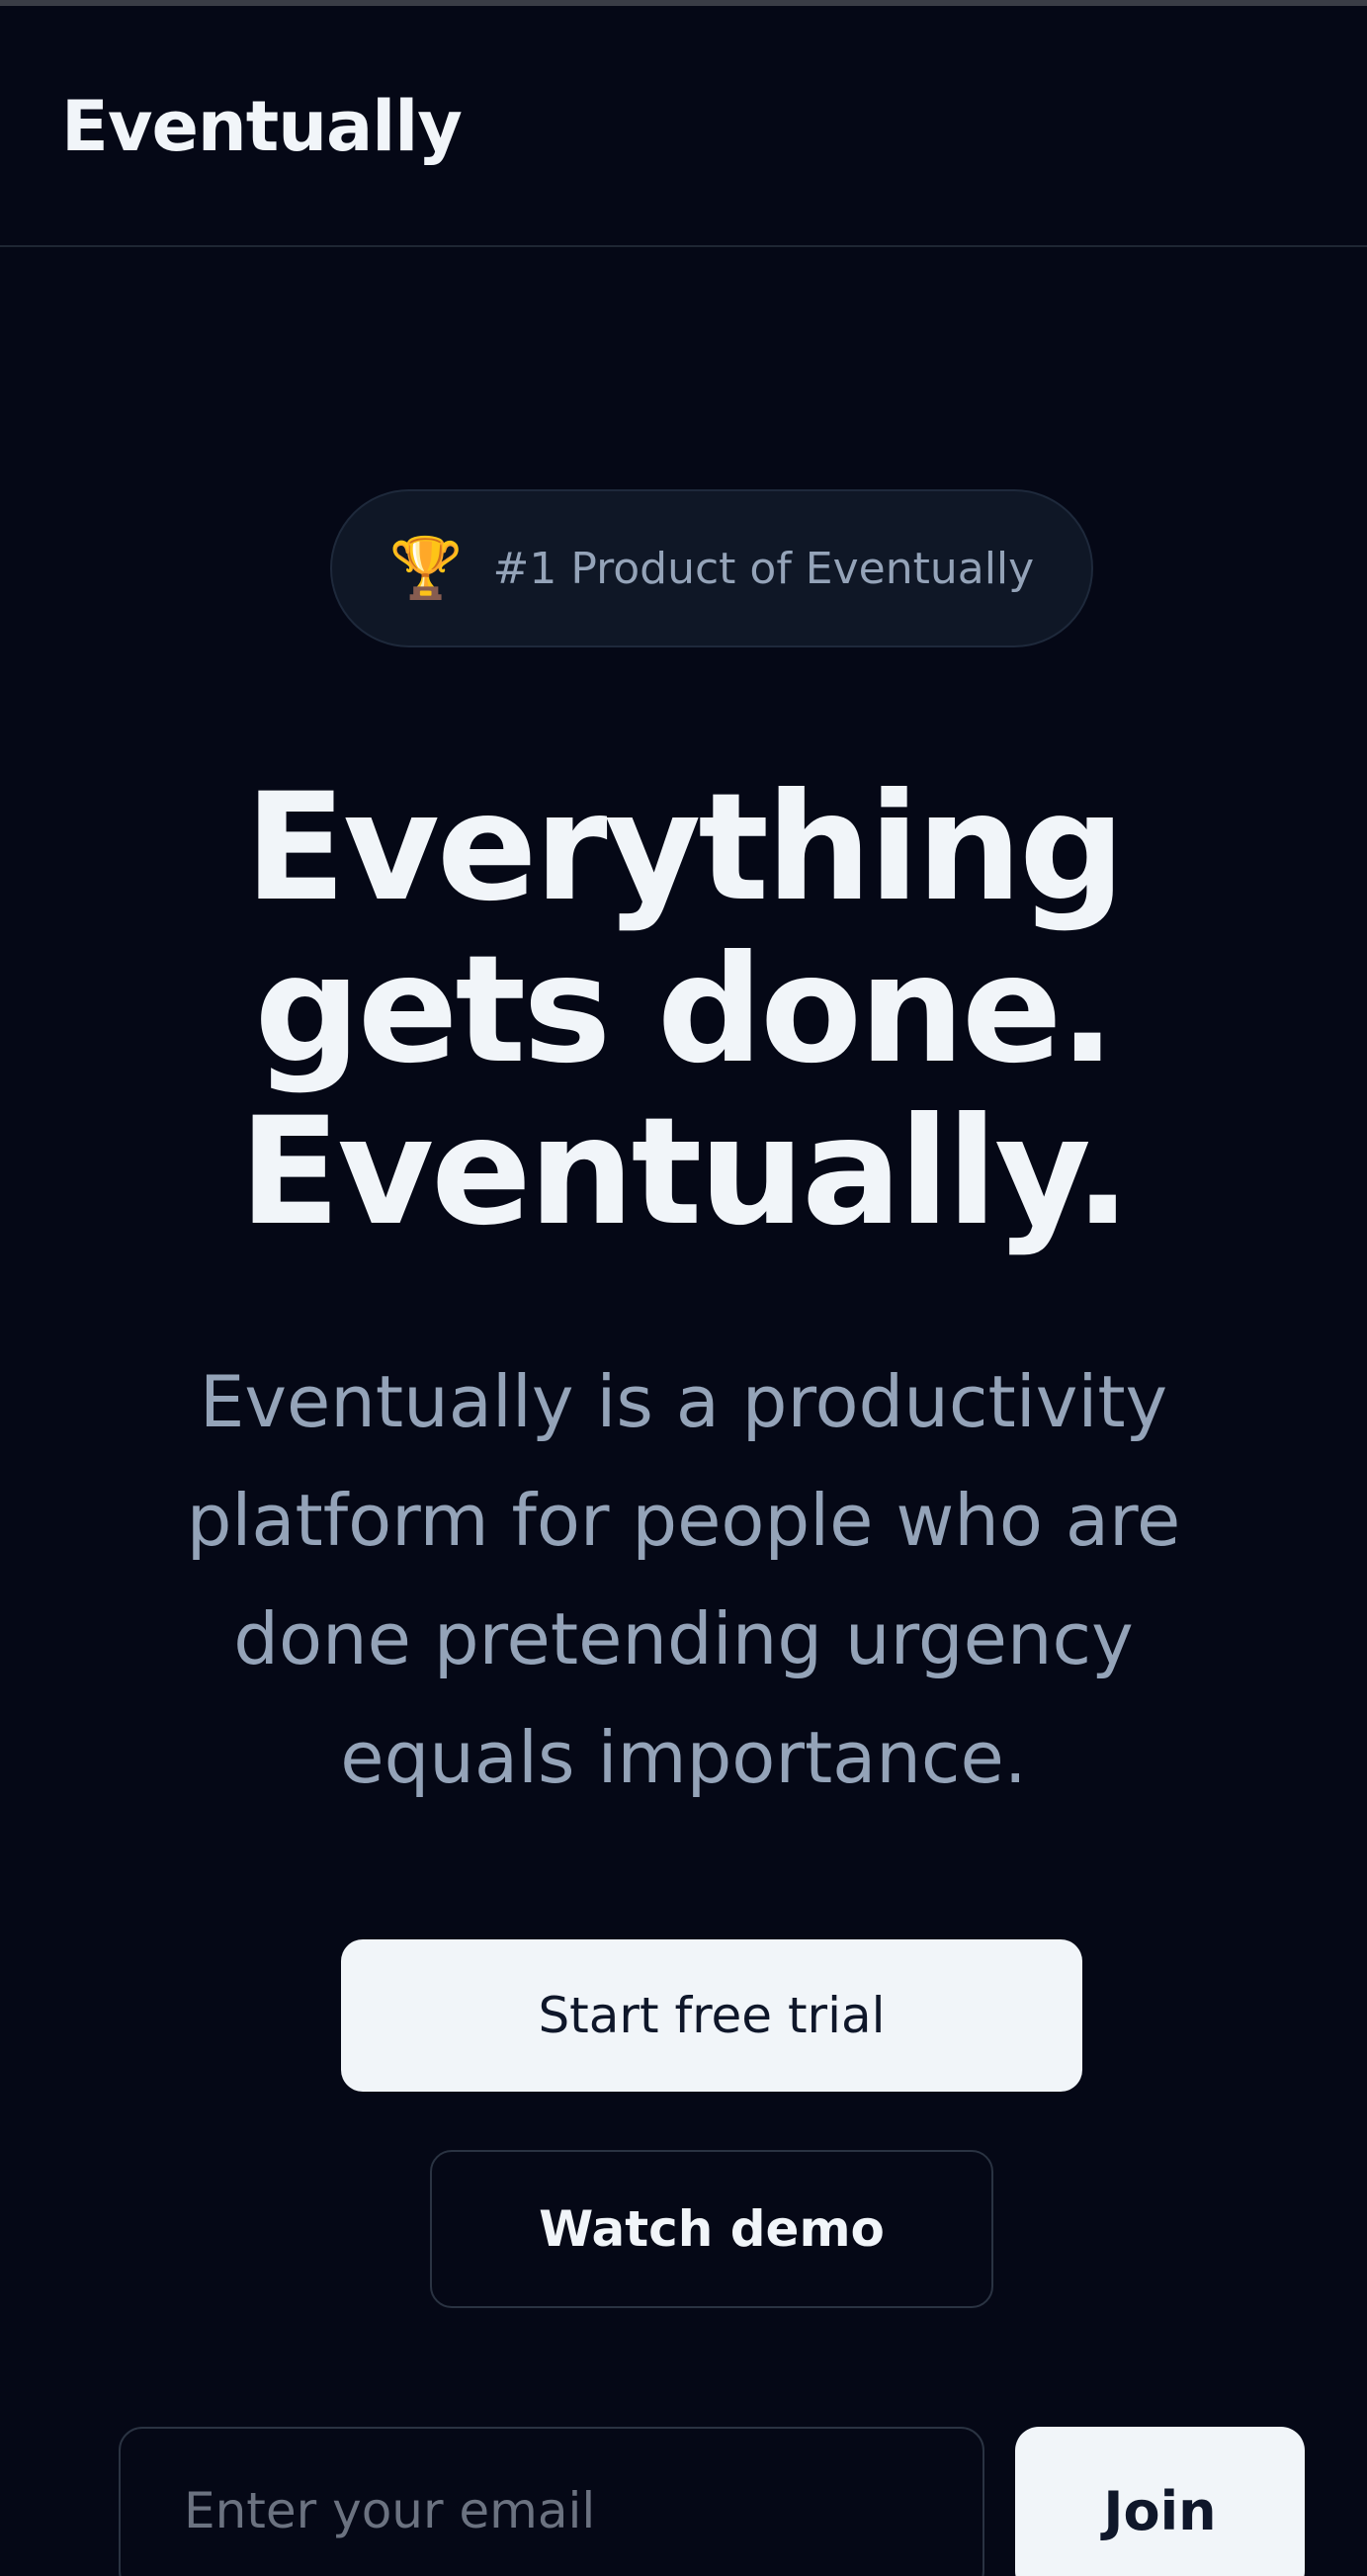 The height and width of the screenshot is (2576, 1367). Describe the element at coordinates (684, 1172) in the screenshot. I see `hero-title-line-3: Eventually.` at that location.